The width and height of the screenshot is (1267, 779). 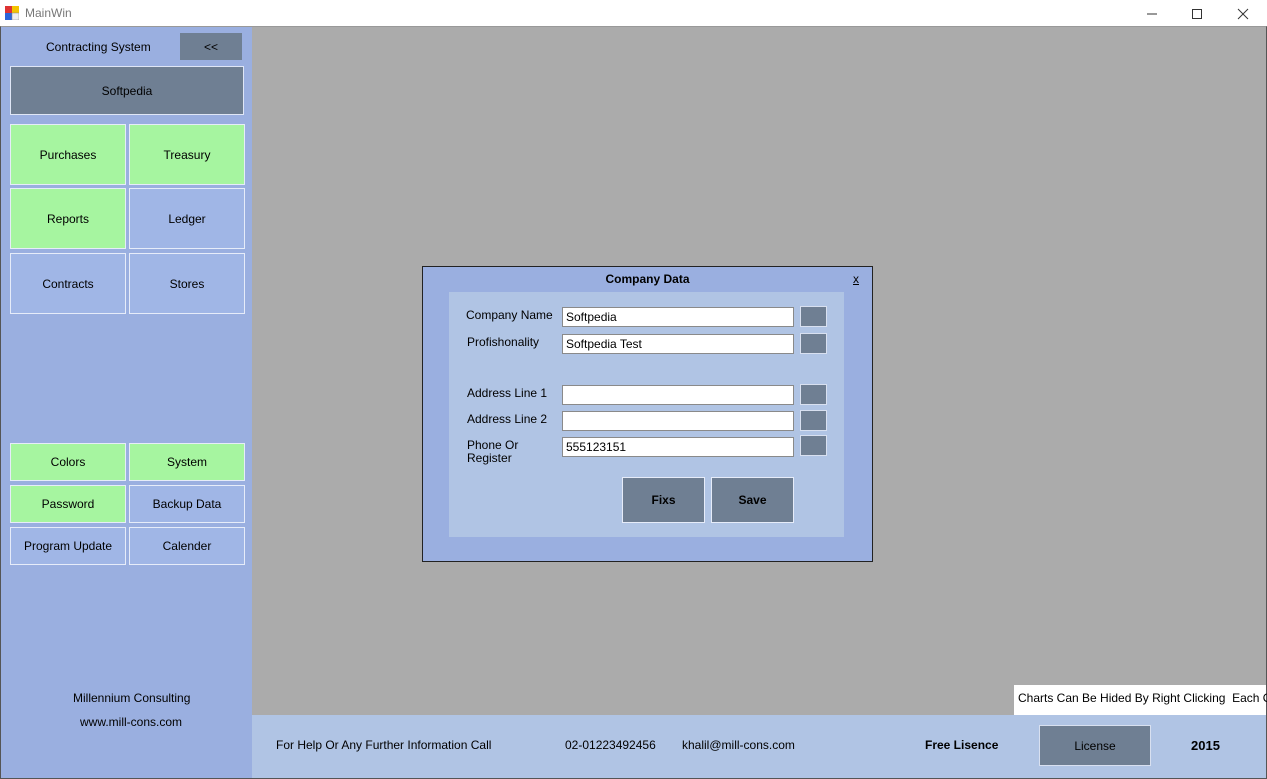 What do you see at coordinates (962, 745) in the screenshot?
I see `license-status: Free Lisence` at bounding box center [962, 745].